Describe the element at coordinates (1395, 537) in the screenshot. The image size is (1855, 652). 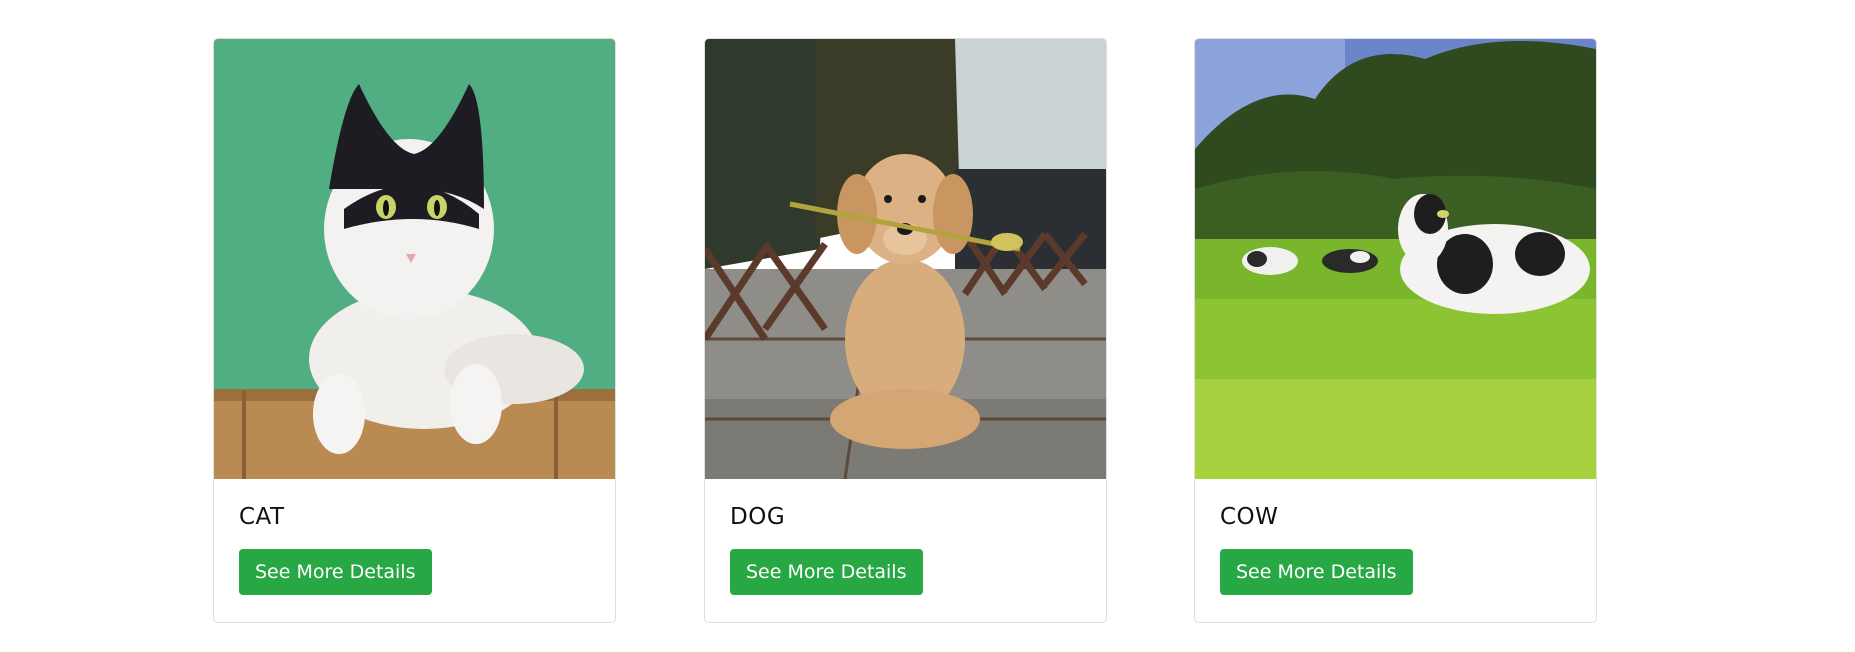
I see `card-body: COW See More Details` at that location.